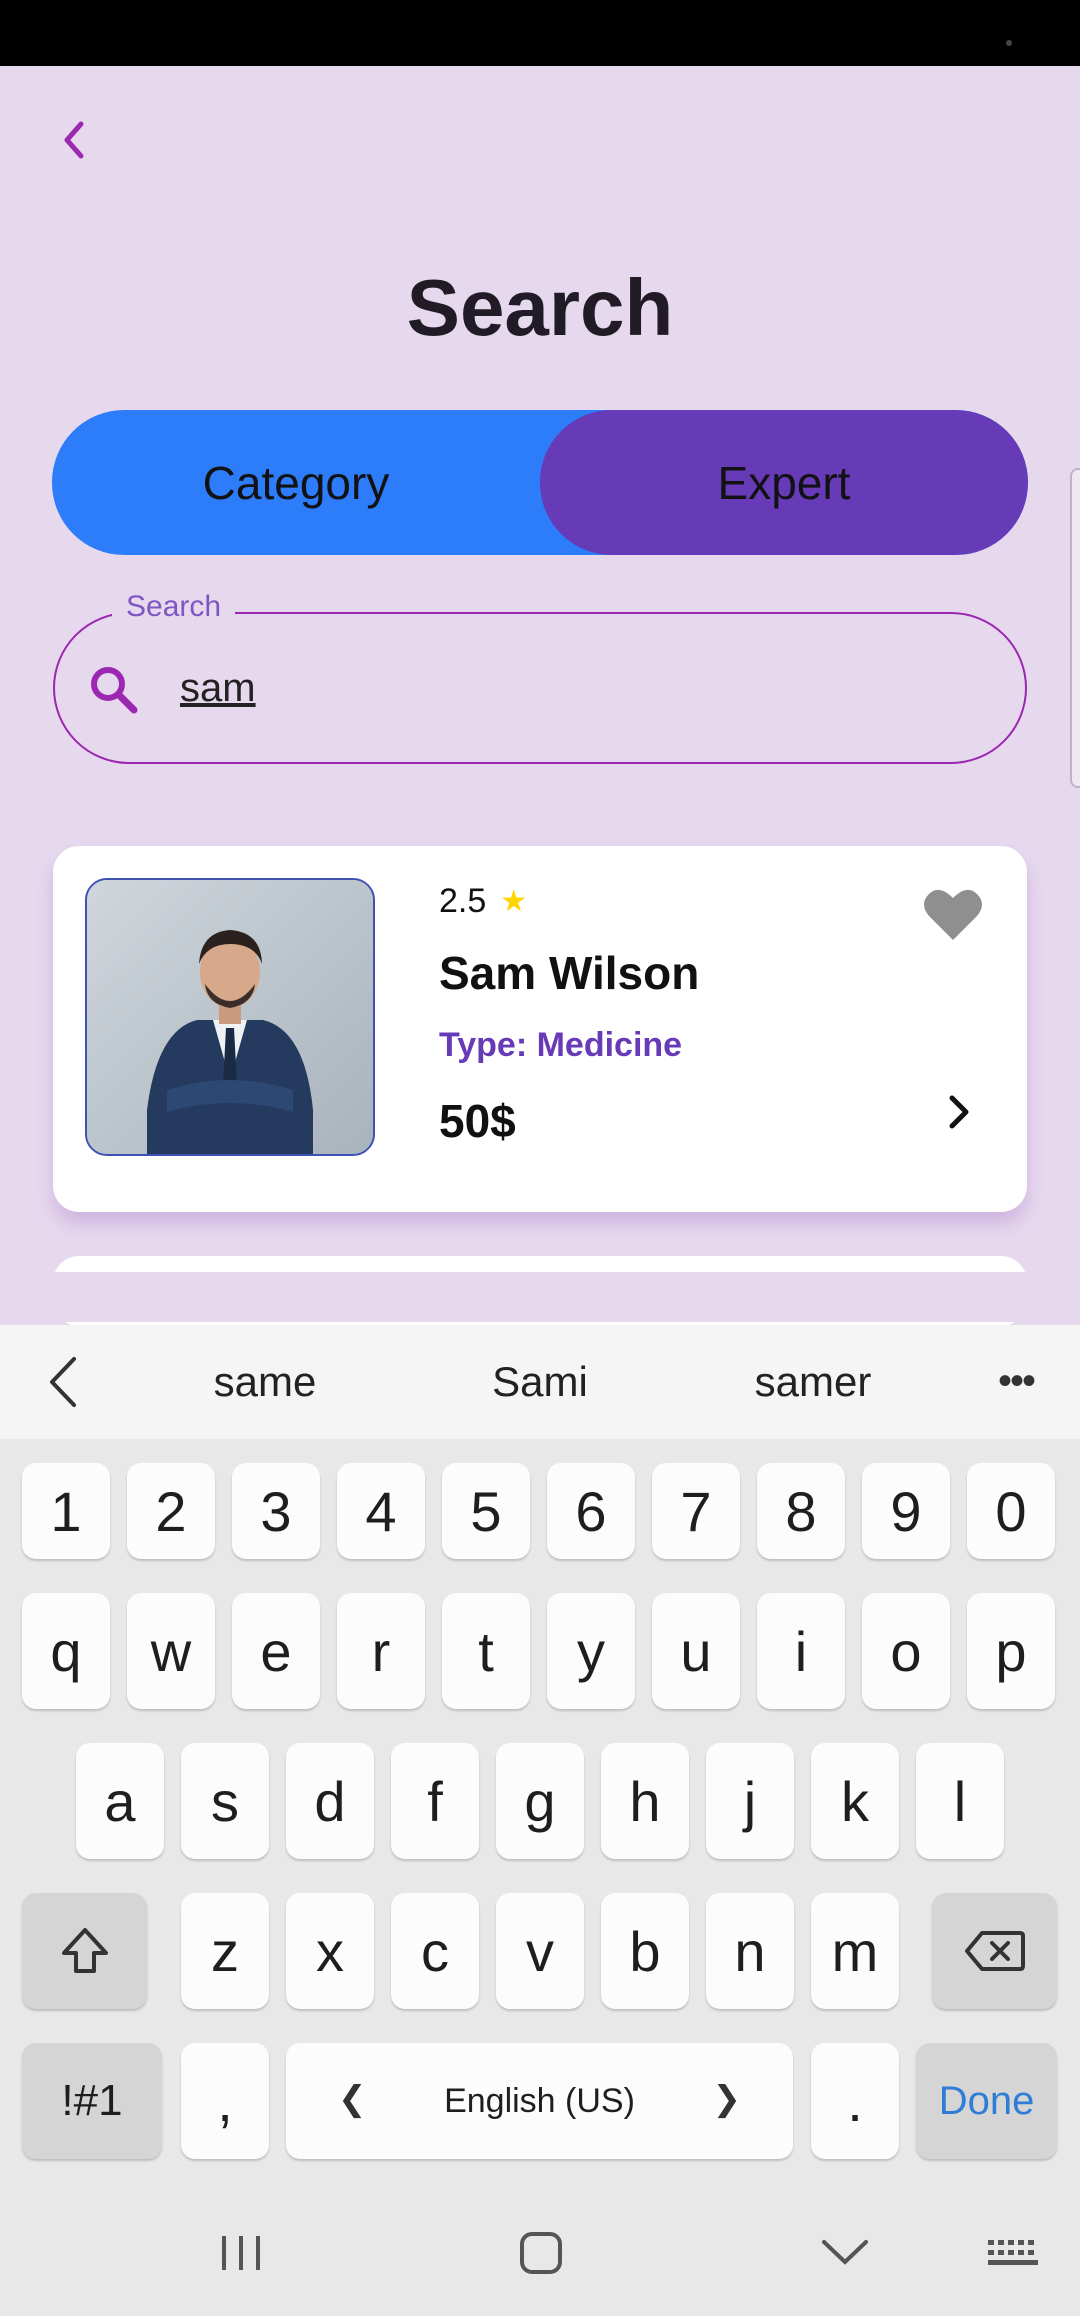  What do you see at coordinates (986, 2101) in the screenshot?
I see `done-key: Done` at bounding box center [986, 2101].